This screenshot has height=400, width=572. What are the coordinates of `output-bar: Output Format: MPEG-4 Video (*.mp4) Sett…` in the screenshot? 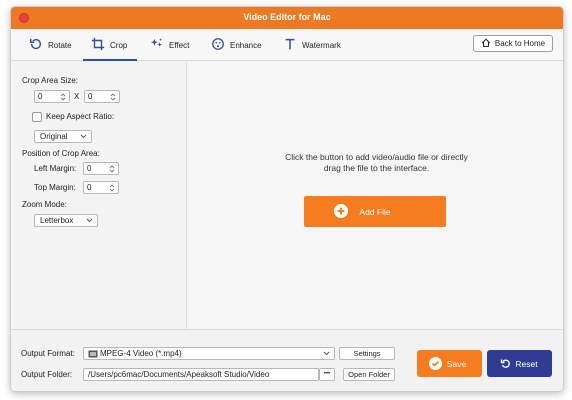 It's located at (287, 360).